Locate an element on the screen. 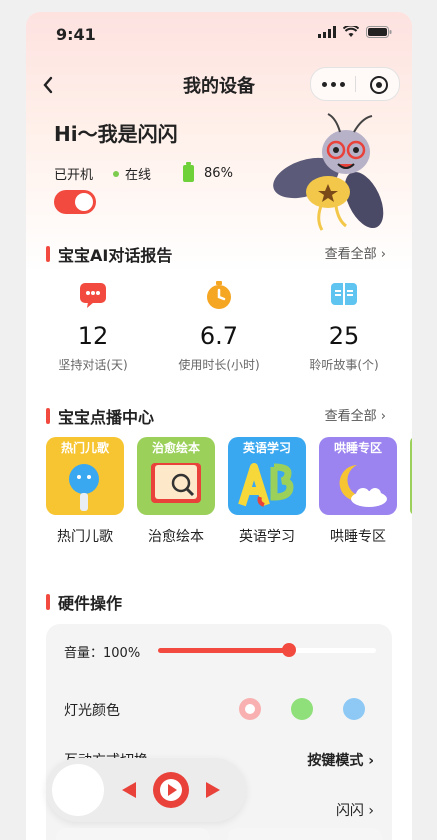 Image resolution: width=437 pixels, height=840 pixels. volume-slider is located at coordinates (267, 650).